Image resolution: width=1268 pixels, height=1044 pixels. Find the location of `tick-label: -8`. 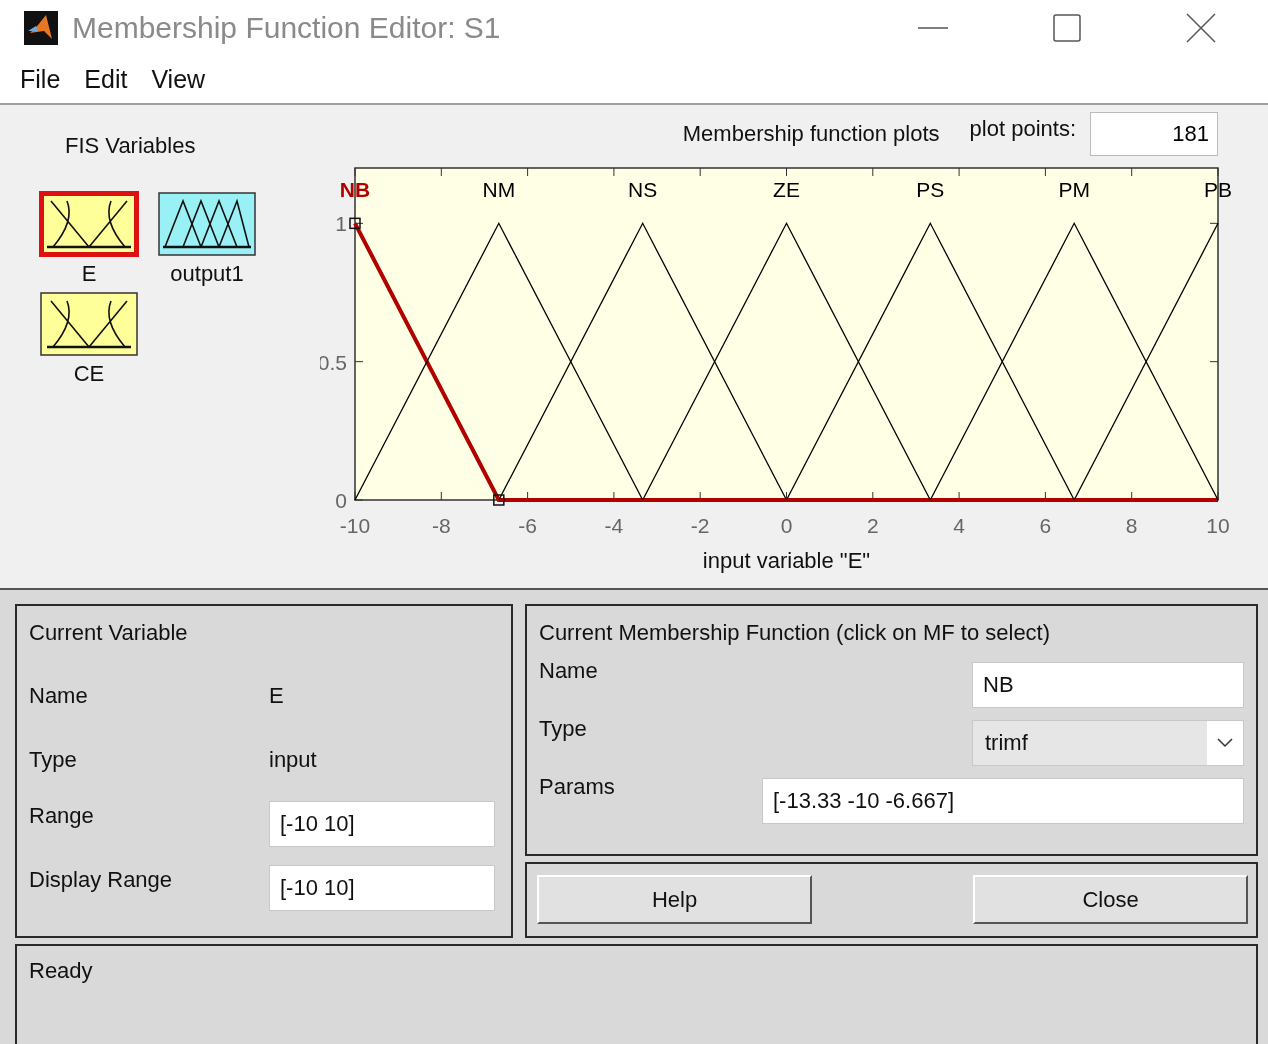

tick-label: -8 is located at coordinates (441, 525).